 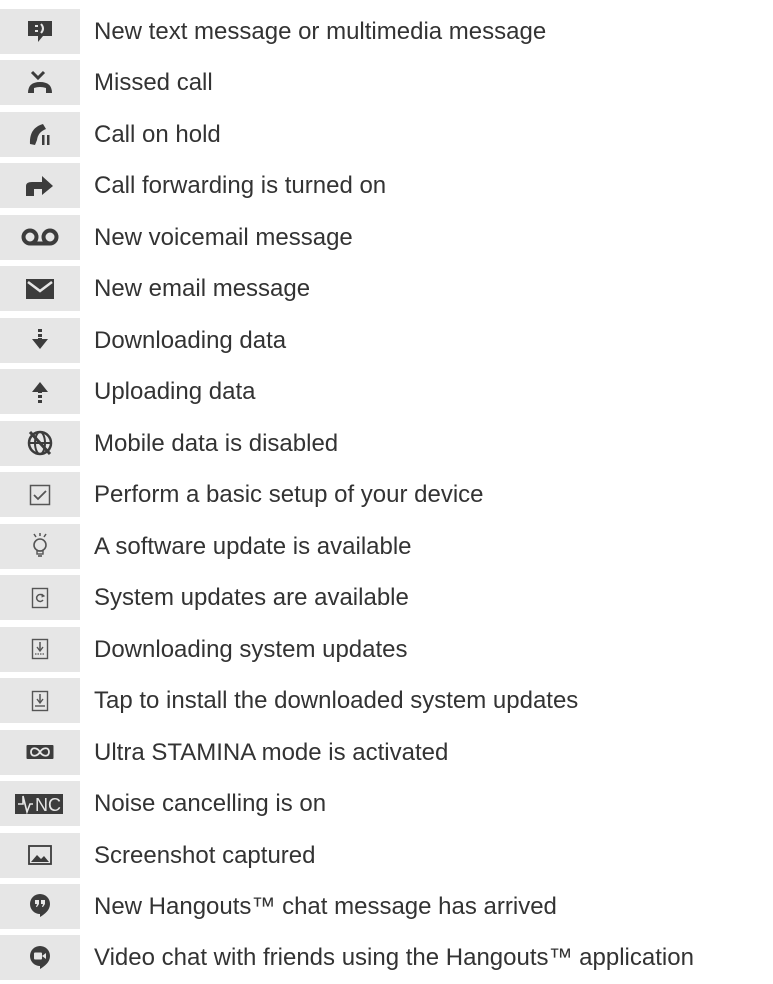 I want to click on list-item: Missed call, so click(x=386, y=82).